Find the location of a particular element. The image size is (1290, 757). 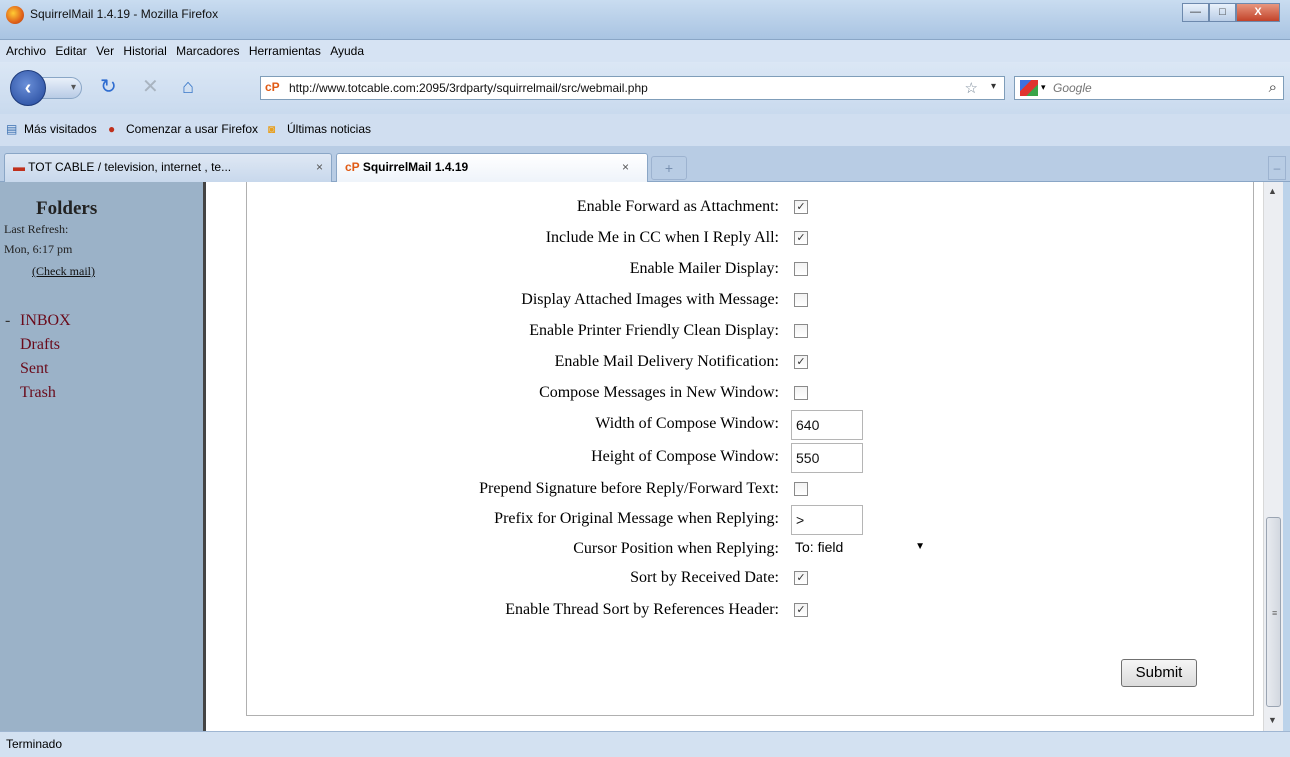

bookmark-mas-visitados: Más visitados is located at coordinates (60, 129).